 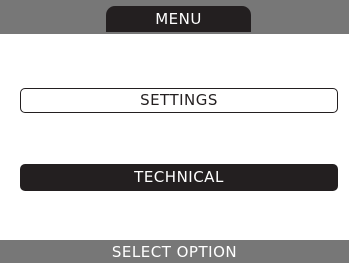 What do you see at coordinates (179, 100) in the screenshot?
I see `settings-option: SETTINGS` at bounding box center [179, 100].